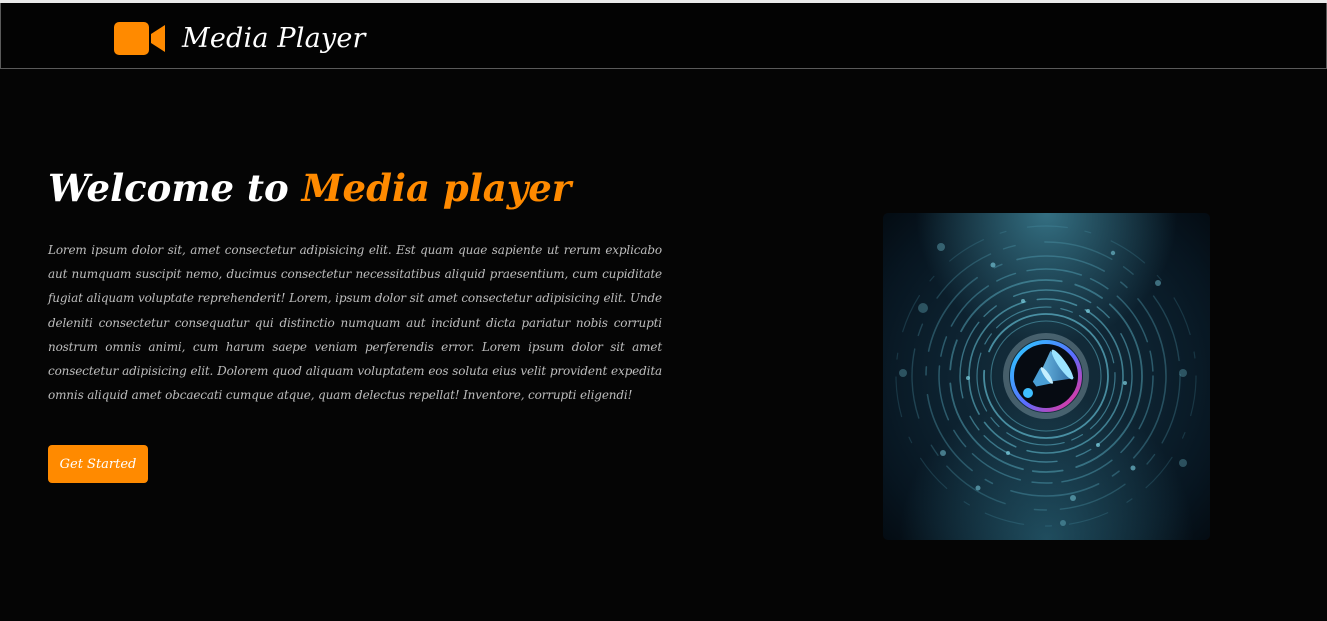  I want to click on hero-title: Welcome to Media player, so click(309, 188).